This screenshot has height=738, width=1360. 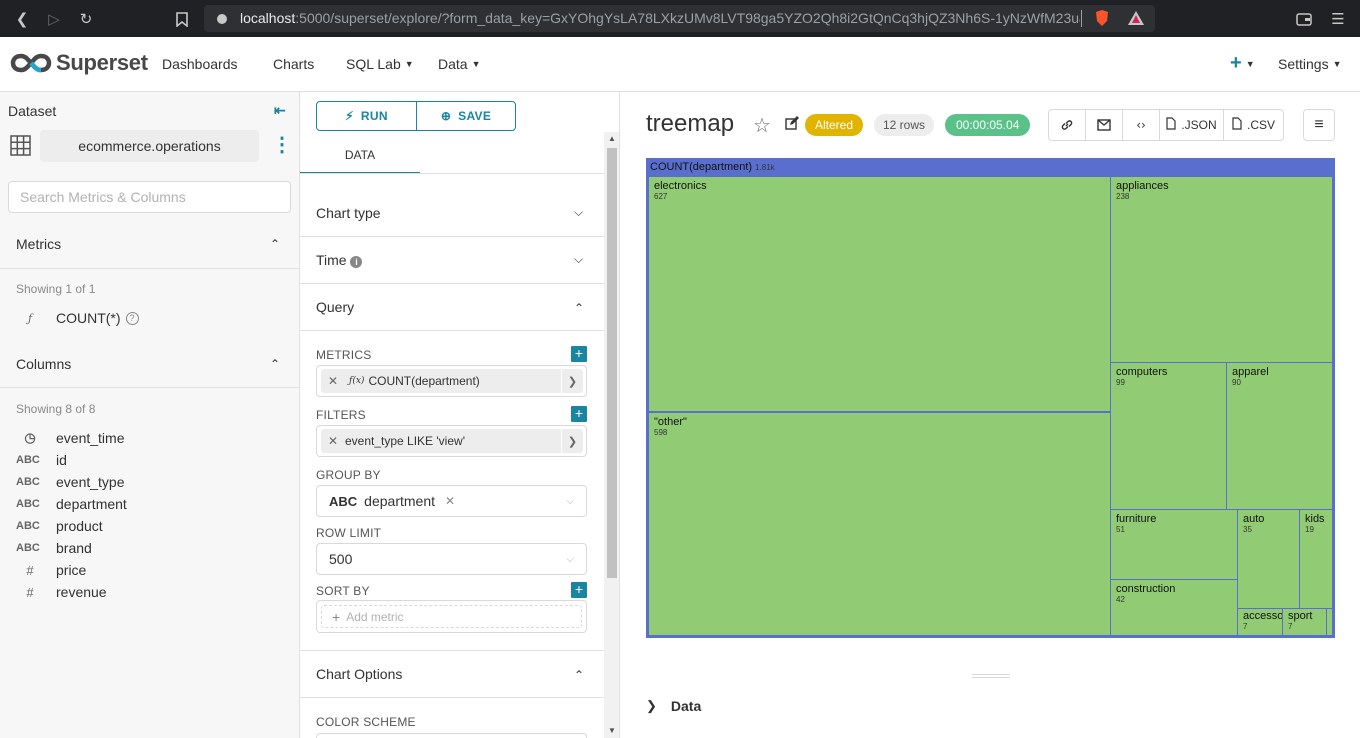 I want to click on export-csv-button: .CSV, so click(x=1253, y=125).